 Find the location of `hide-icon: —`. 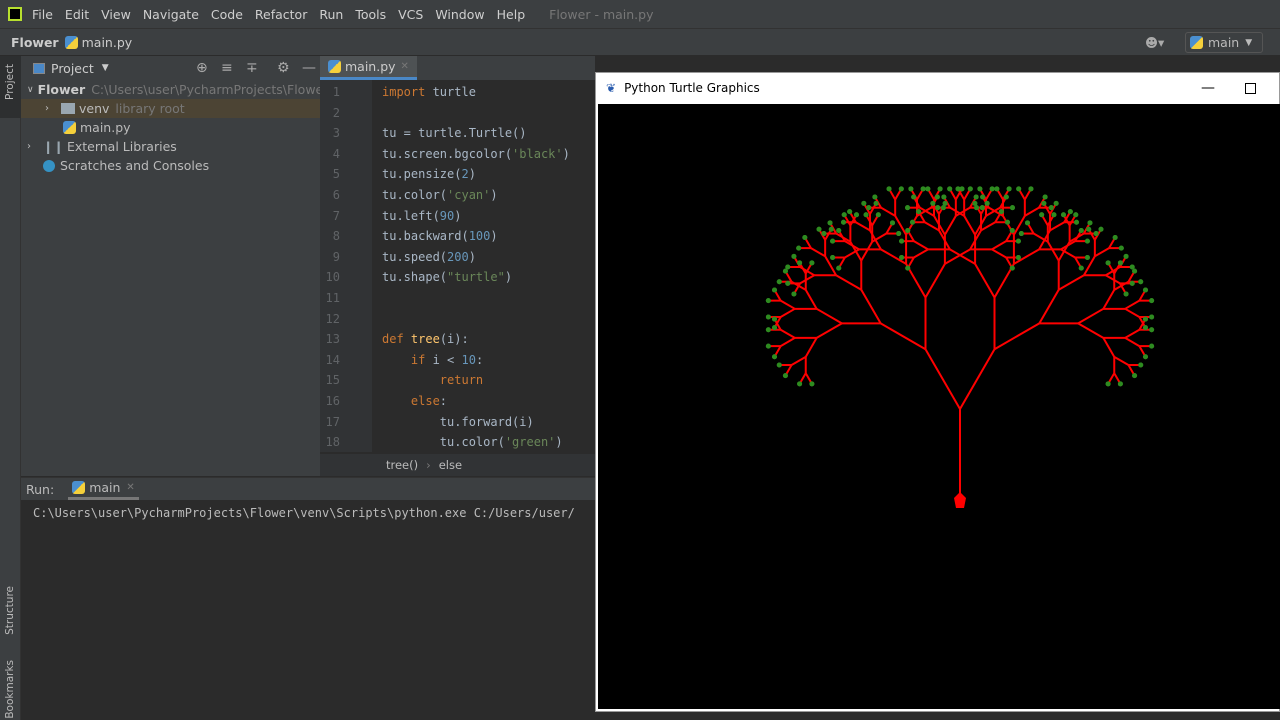

hide-icon: — is located at coordinates (309, 68).